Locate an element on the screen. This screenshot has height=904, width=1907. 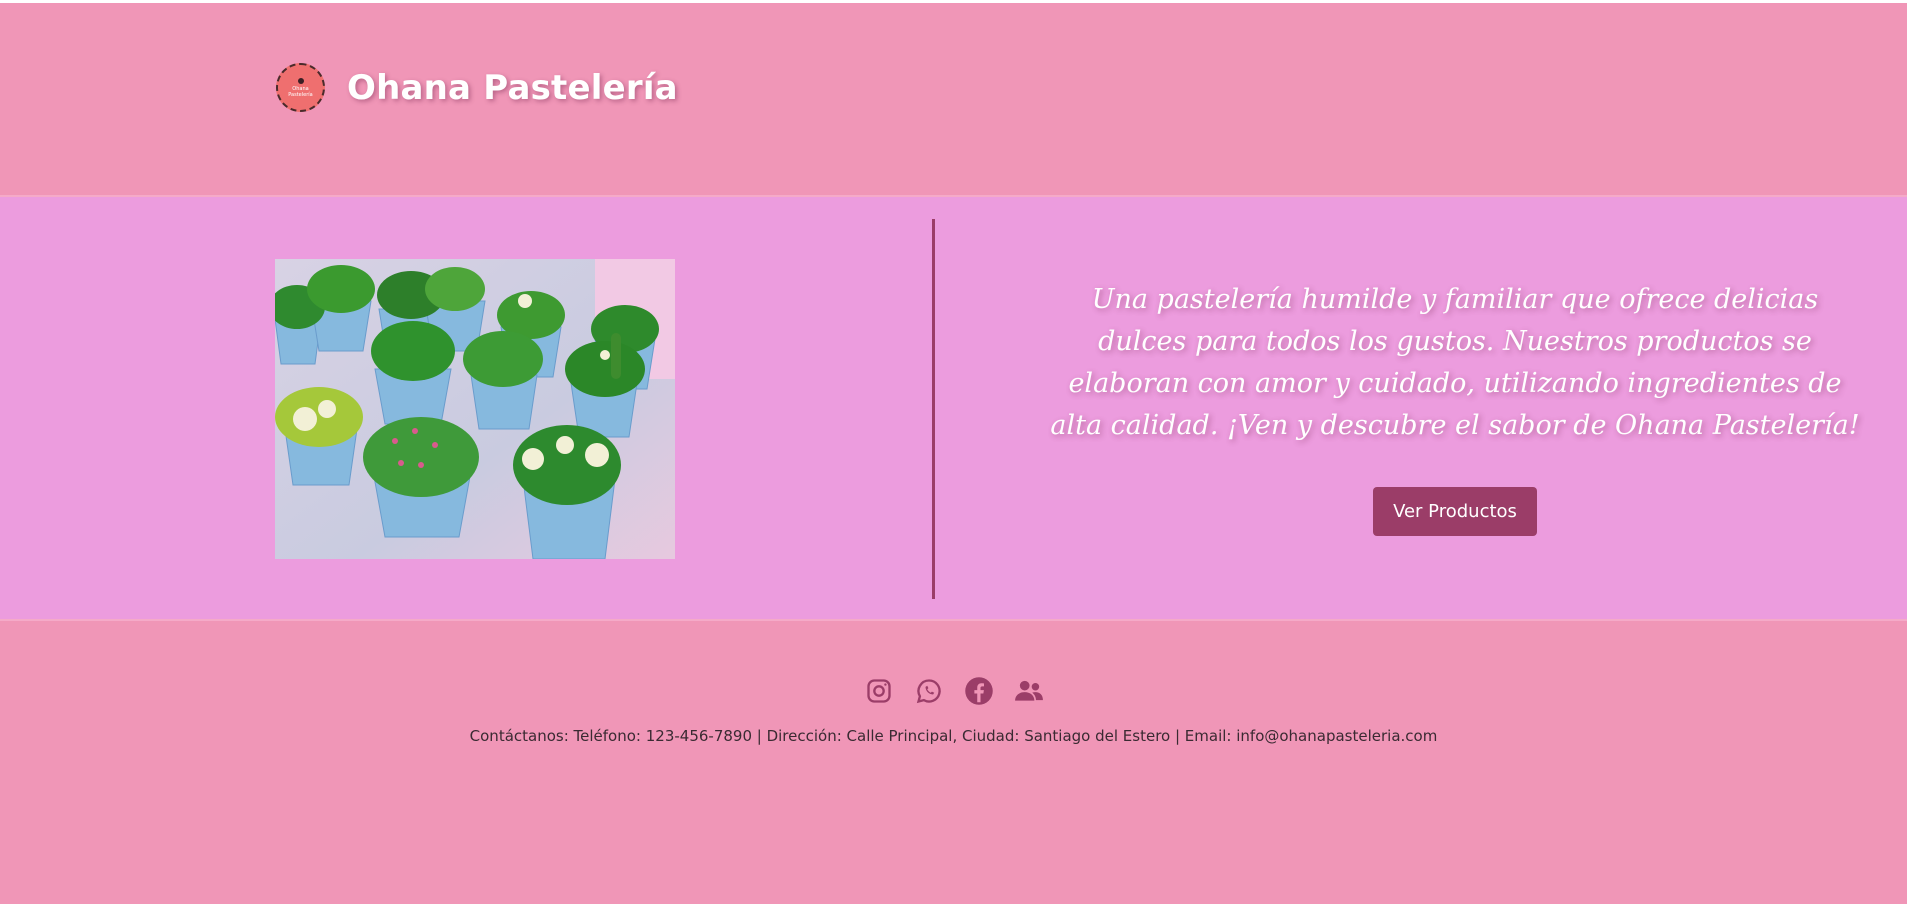
cupcakes-photo is located at coordinates (475, 409).